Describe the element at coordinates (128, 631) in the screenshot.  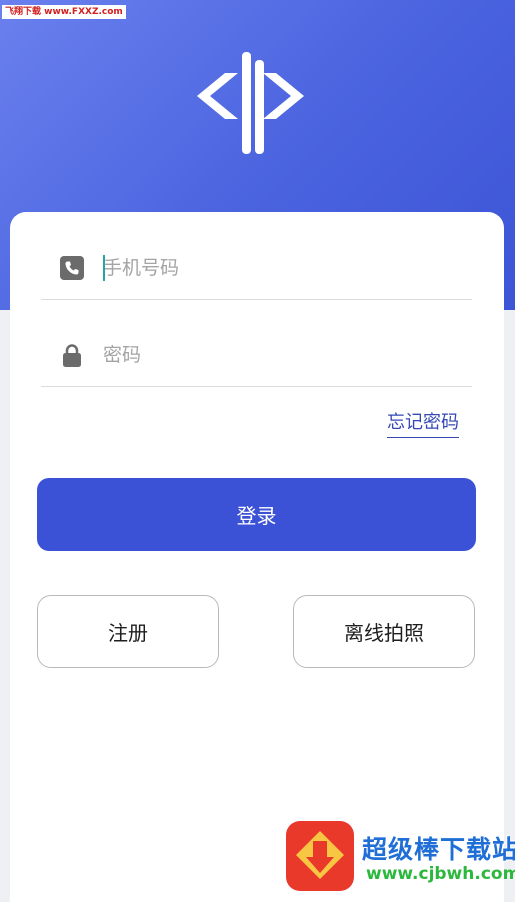
I see `register-button: 注册` at that location.